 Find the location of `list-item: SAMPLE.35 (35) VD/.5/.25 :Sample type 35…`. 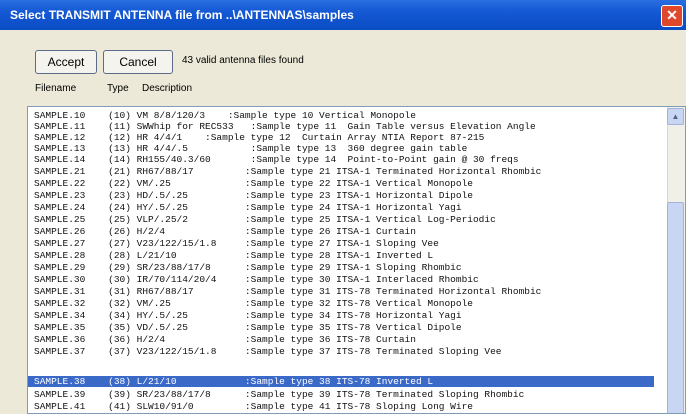

list-item: SAMPLE.35 (35) VD/.5/.25 :Sample type 35… is located at coordinates (341, 327).